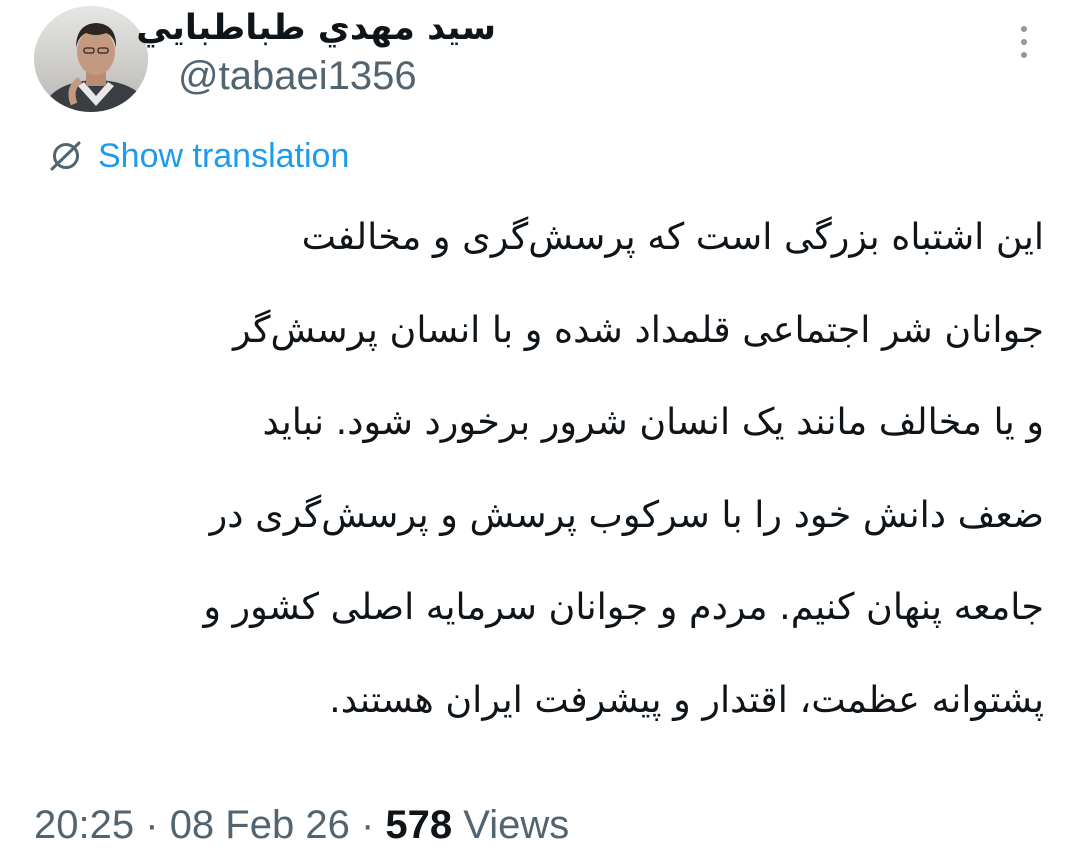  What do you see at coordinates (1024, 29) in the screenshot?
I see `more-vertical-icon` at bounding box center [1024, 29].